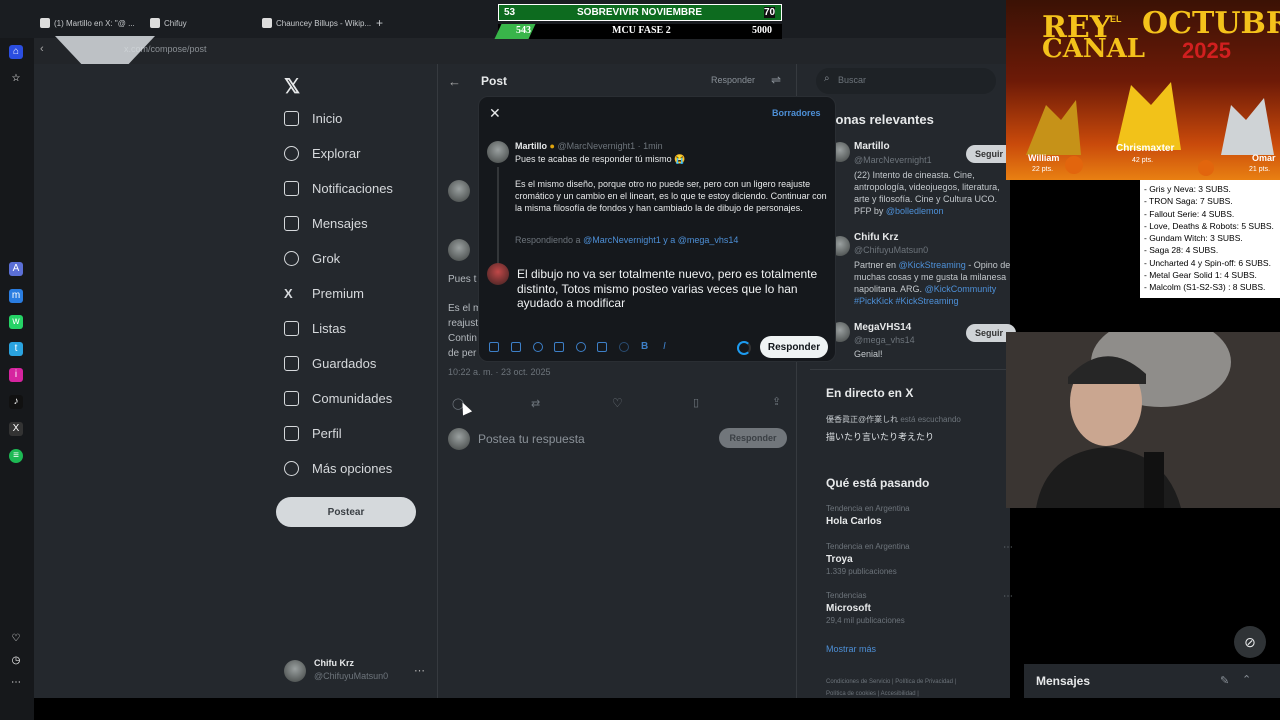 Image resolution: width=1280 pixels, height=720 pixels. What do you see at coordinates (617, 403) in the screenshot?
I see `like-icon: ♡` at bounding box center [617, 403].